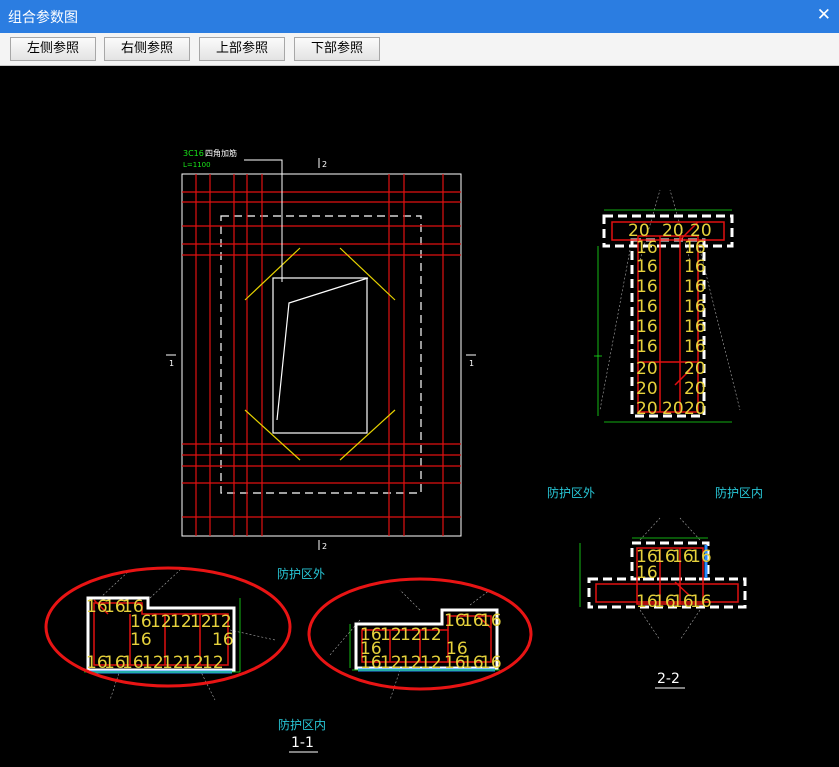 This screenshot has width=839, height=767. Describe the element at coordinates (193, 153) in the screenshot. I see `plan-note-bar: 3C16` at that location.